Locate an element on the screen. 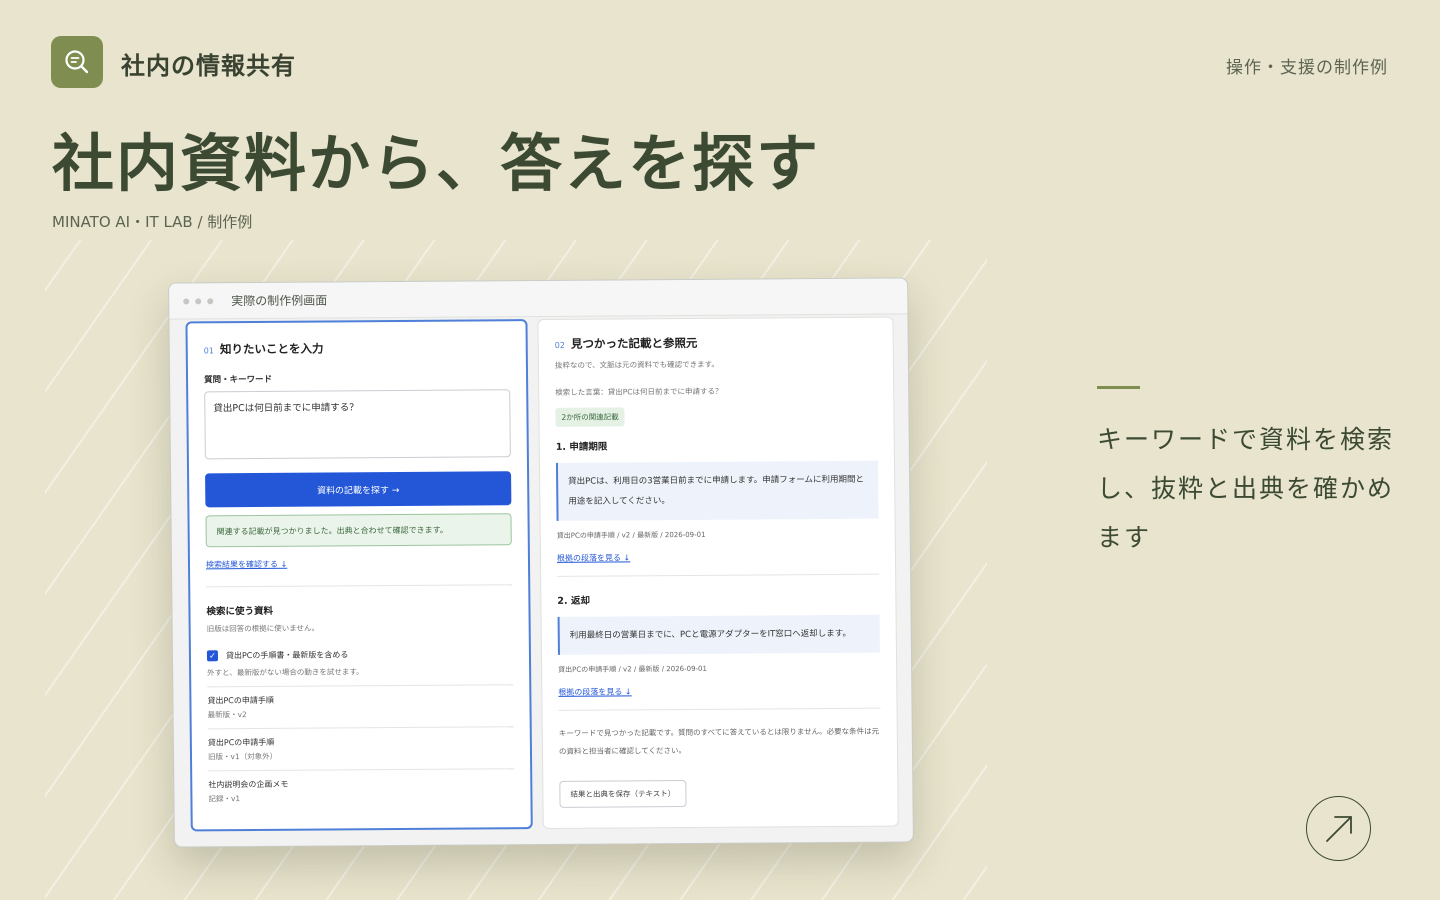  search-document-icon is located at coordinates (77, 62).